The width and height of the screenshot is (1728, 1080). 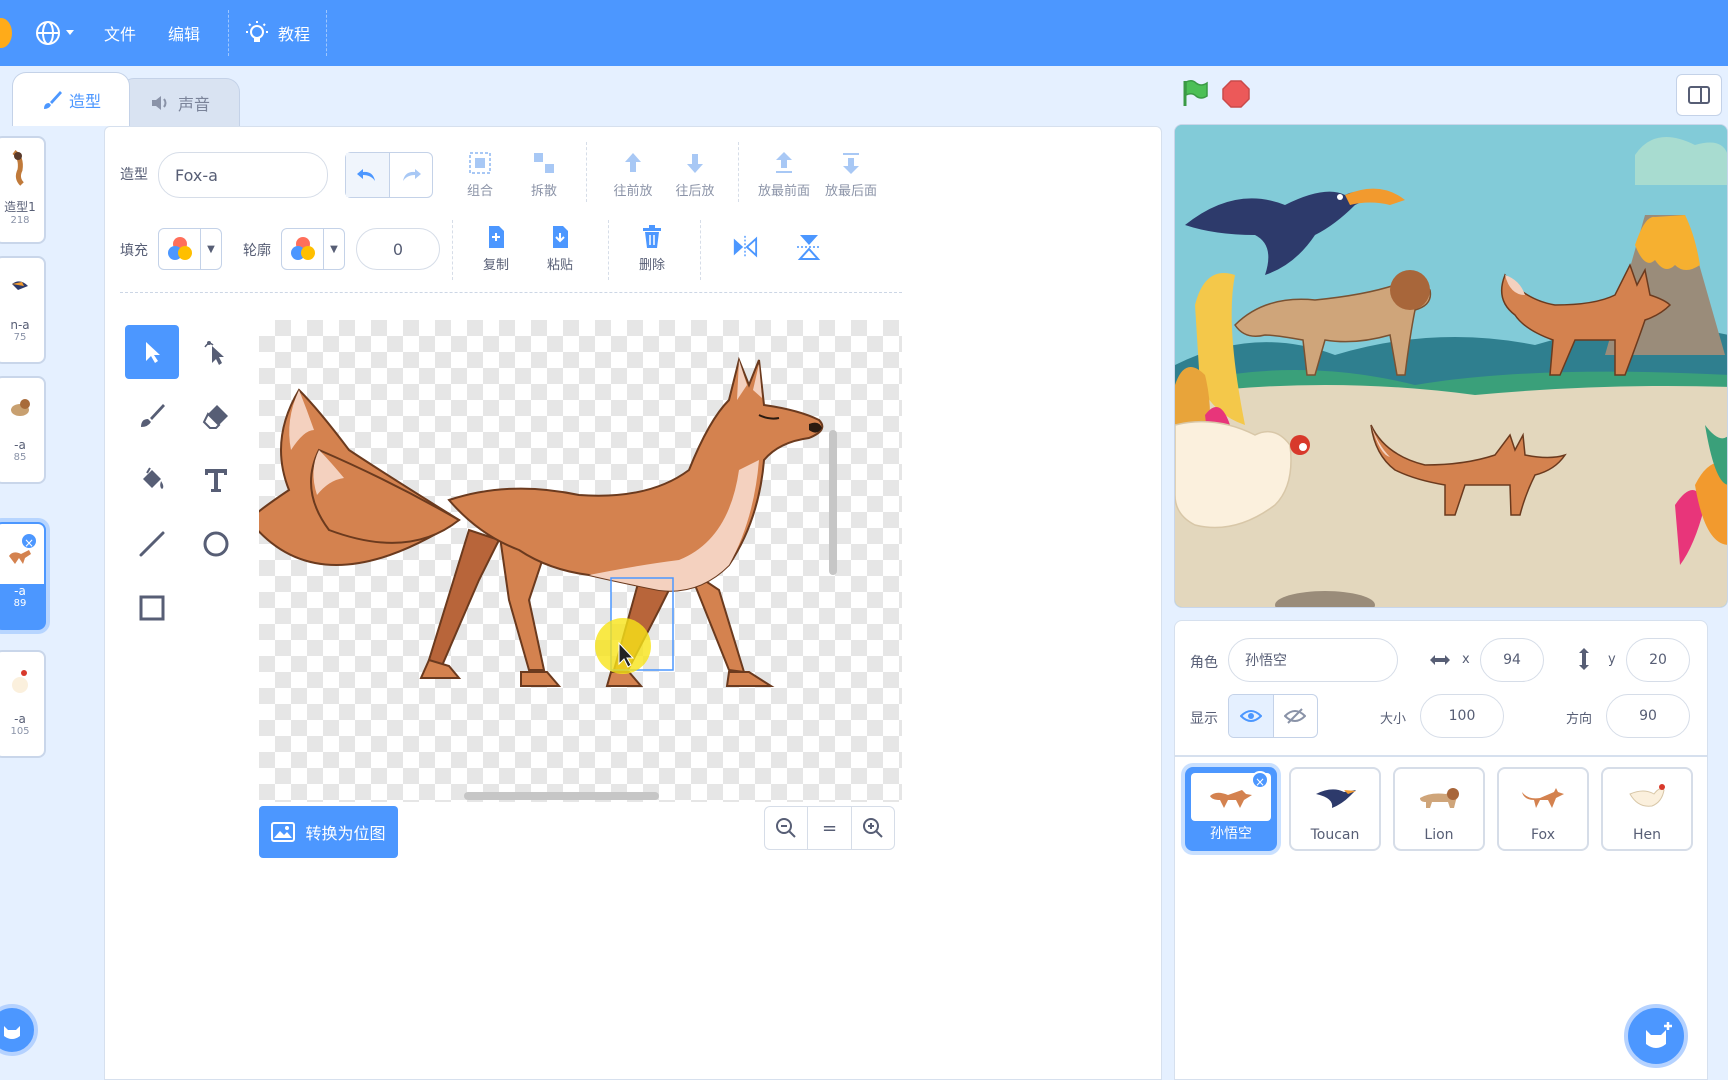 I want to click on zoom-controls: =, so click(x=829, y=828).